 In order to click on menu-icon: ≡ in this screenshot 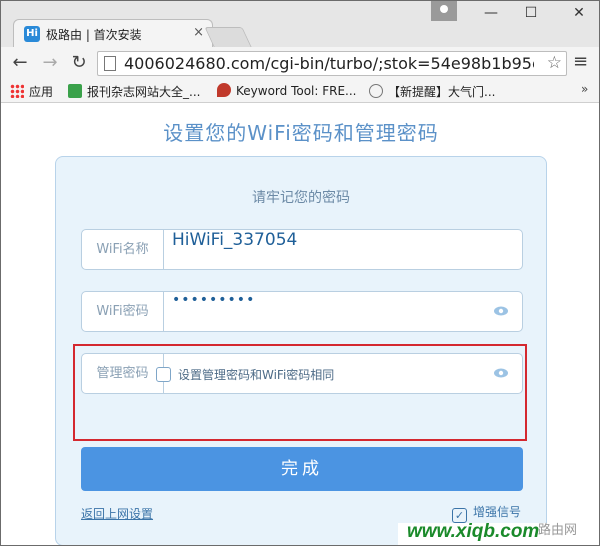, I will do `click(580, 61)`.